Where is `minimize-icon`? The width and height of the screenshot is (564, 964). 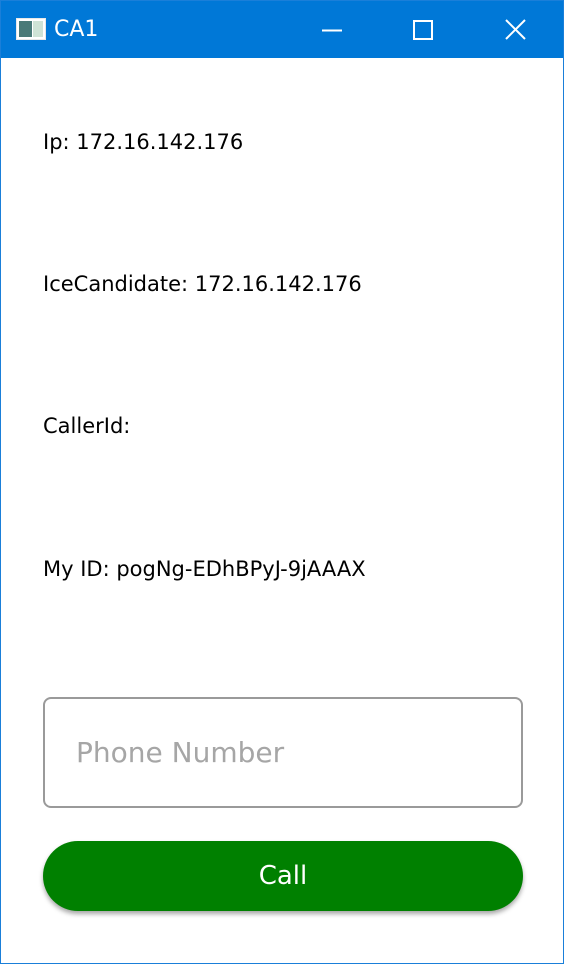 minimize-icon is located at coordinates (332, 30).